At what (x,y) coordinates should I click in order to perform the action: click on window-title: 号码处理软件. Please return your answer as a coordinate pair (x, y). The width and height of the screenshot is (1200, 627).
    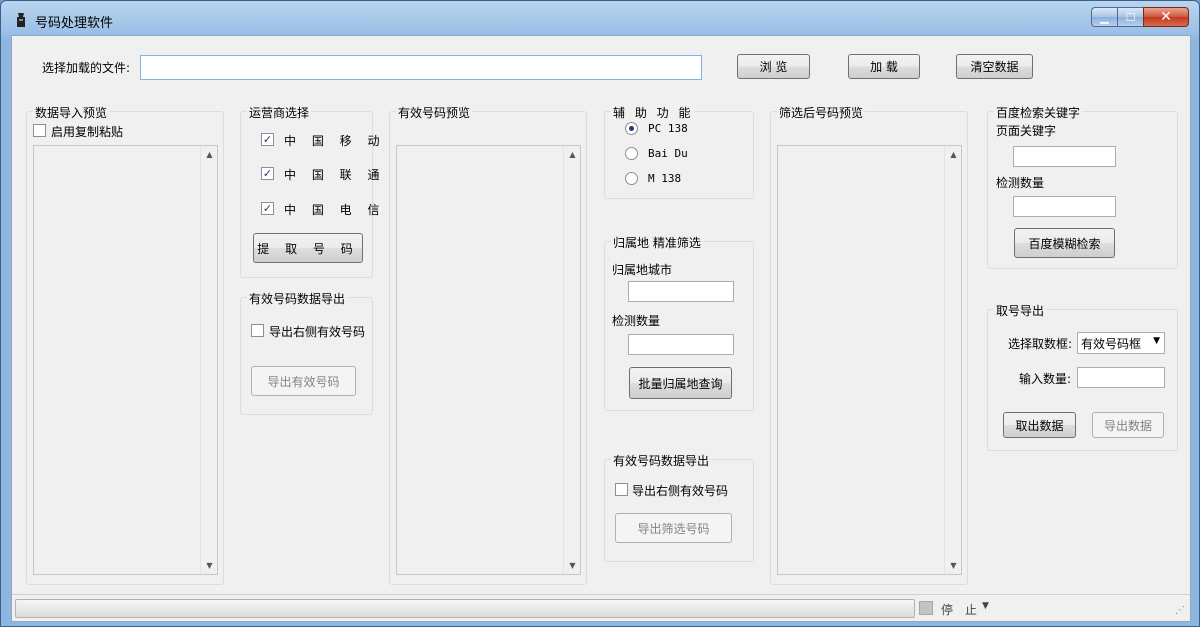
    Looking at the image, I should click on (74, 23).